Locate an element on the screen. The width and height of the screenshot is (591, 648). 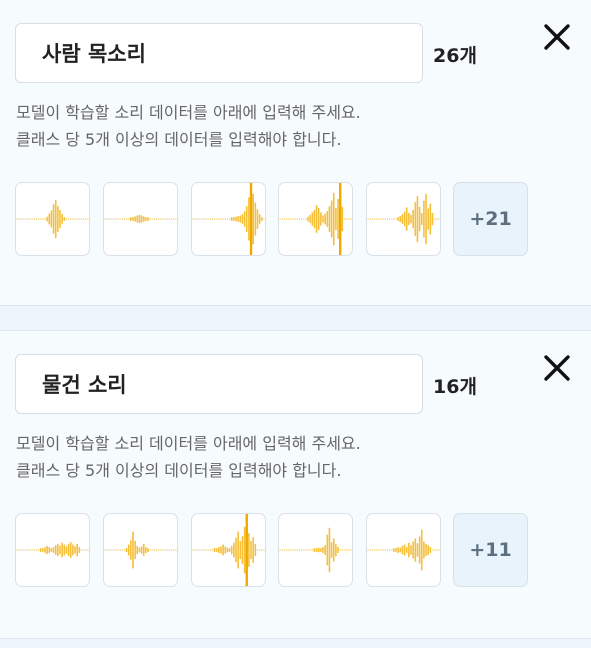
more-samples-button: +21 is located at coordinates (490, 219).